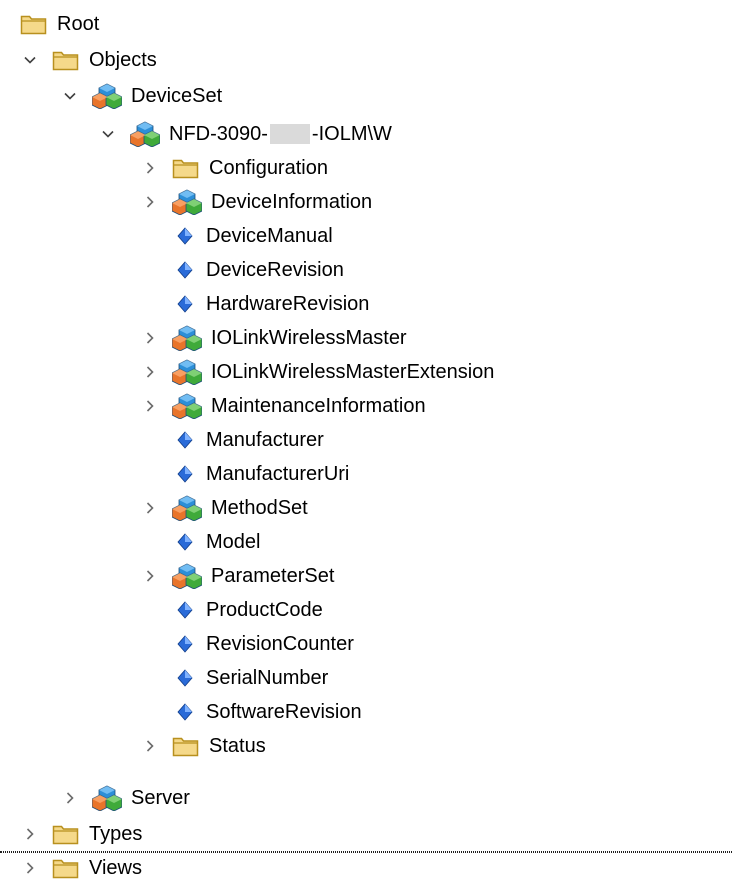 The height and width of the screenshot is (885, 732). Describe the element at coordinates (309, 338) in the screenshot. I see `tree-node-label: IOLinkWirelessMaster` at that location.